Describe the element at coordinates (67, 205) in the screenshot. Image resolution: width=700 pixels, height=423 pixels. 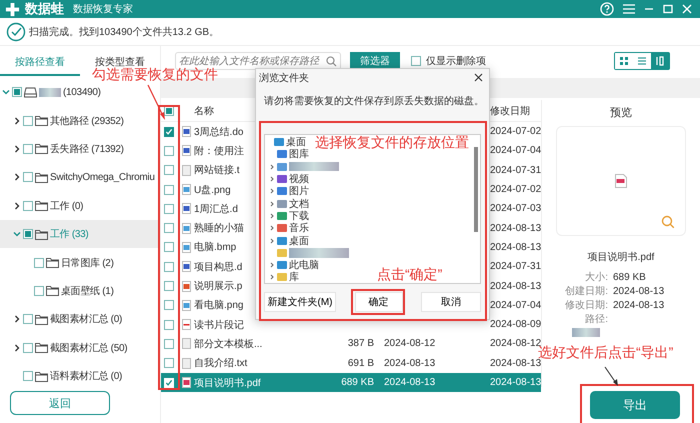
I see `tree-label: 工作 (0)` at that location.